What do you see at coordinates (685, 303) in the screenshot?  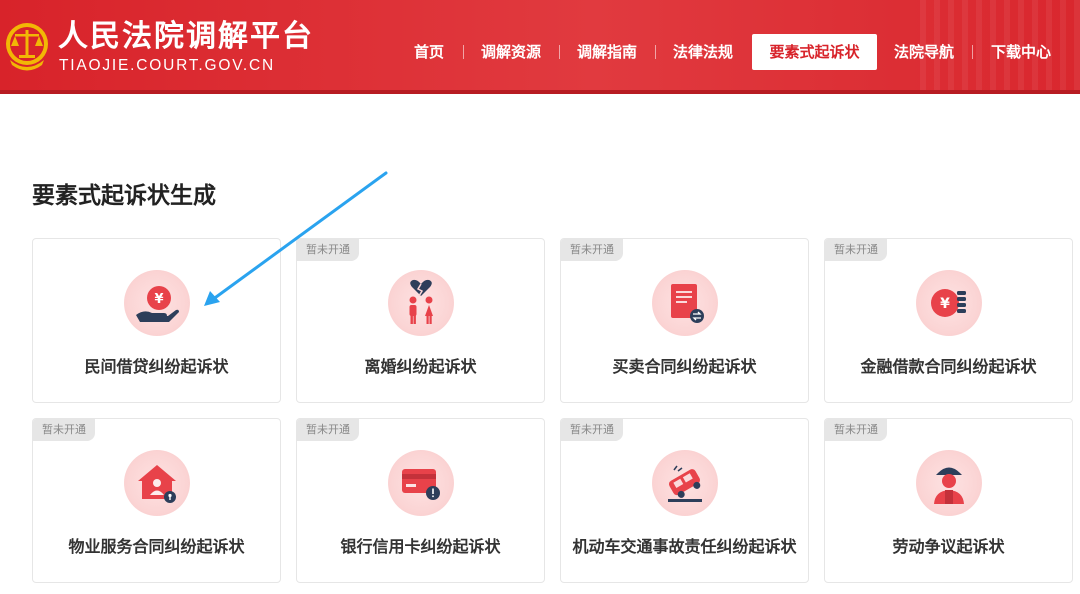 I see `contract-exchange-icon` at bounding box center [685, 303].